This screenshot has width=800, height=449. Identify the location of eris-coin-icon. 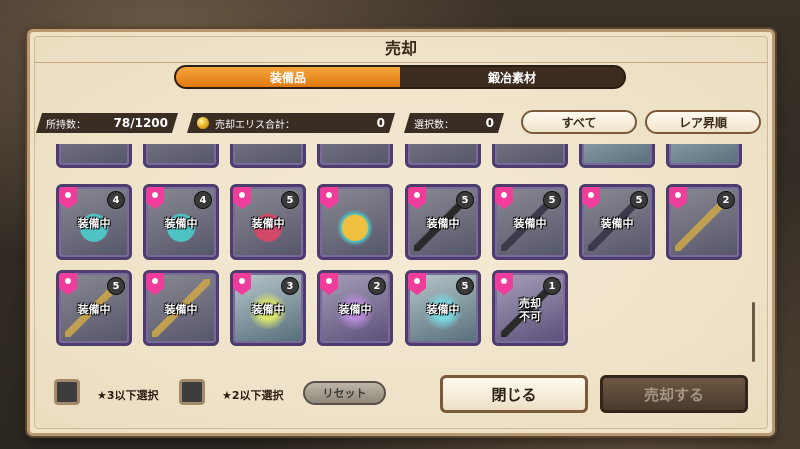
(203, 123).